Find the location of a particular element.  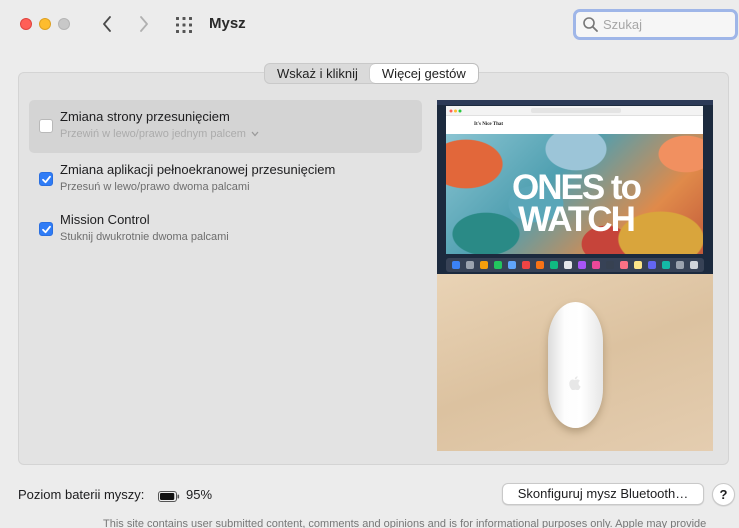

help-button: ? is located at coordinates (723, 494).